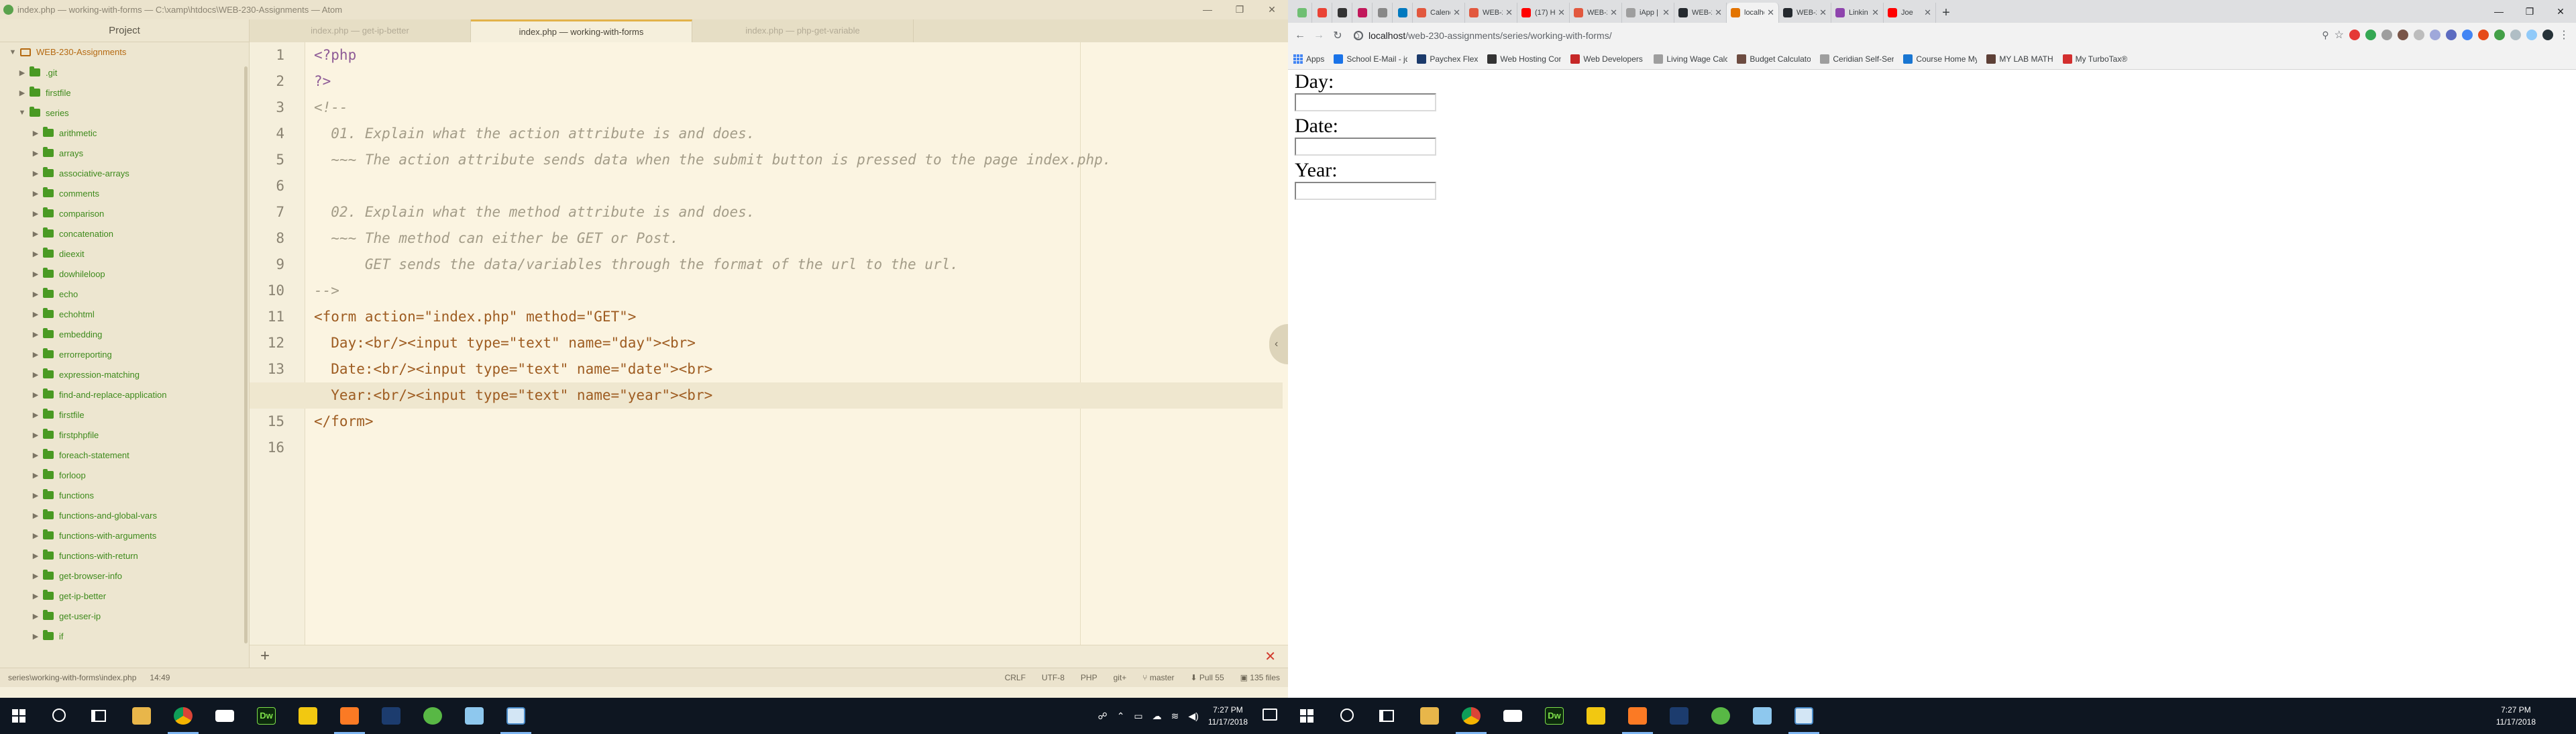 This screenshot has width=2576, height=734. I want to click on browser-tab: Calendar✕, so click(1439, 13).